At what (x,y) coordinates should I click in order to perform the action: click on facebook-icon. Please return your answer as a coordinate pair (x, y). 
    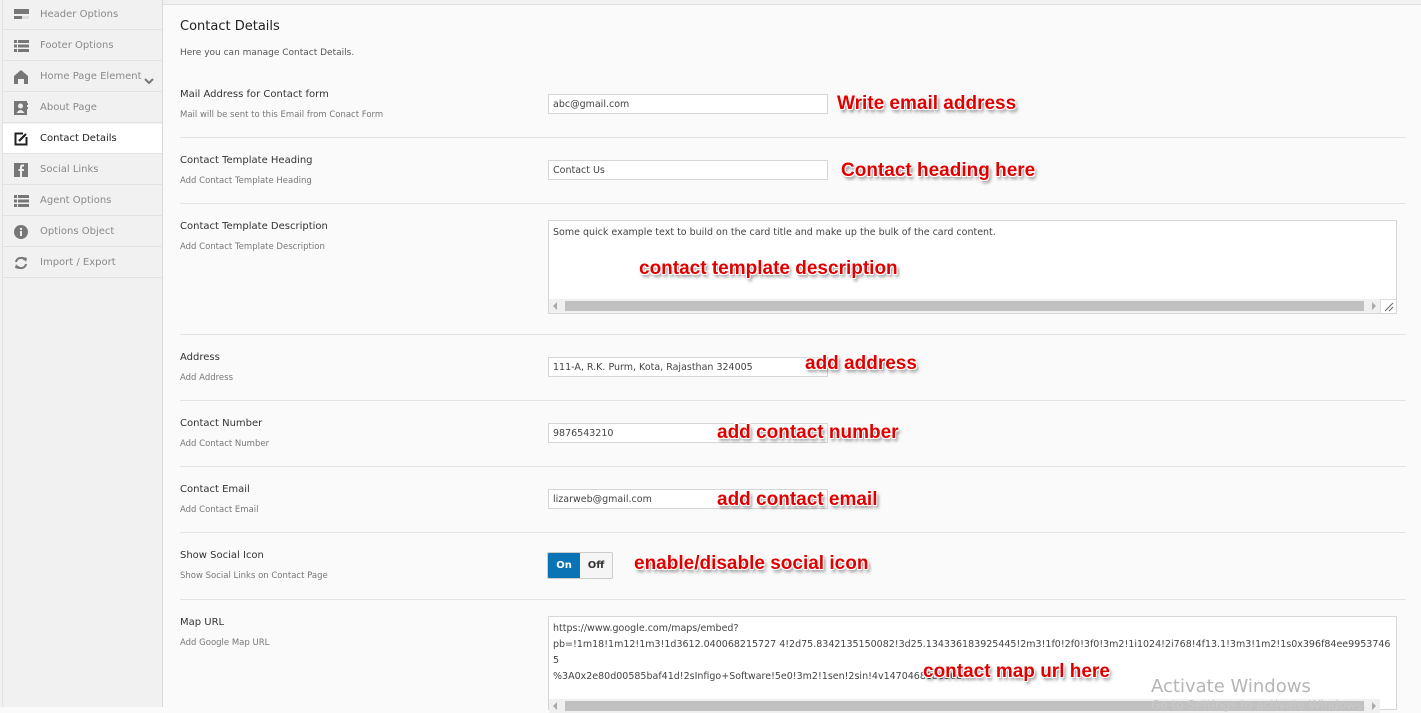
    Looking at the image, I should click on (21, 170).